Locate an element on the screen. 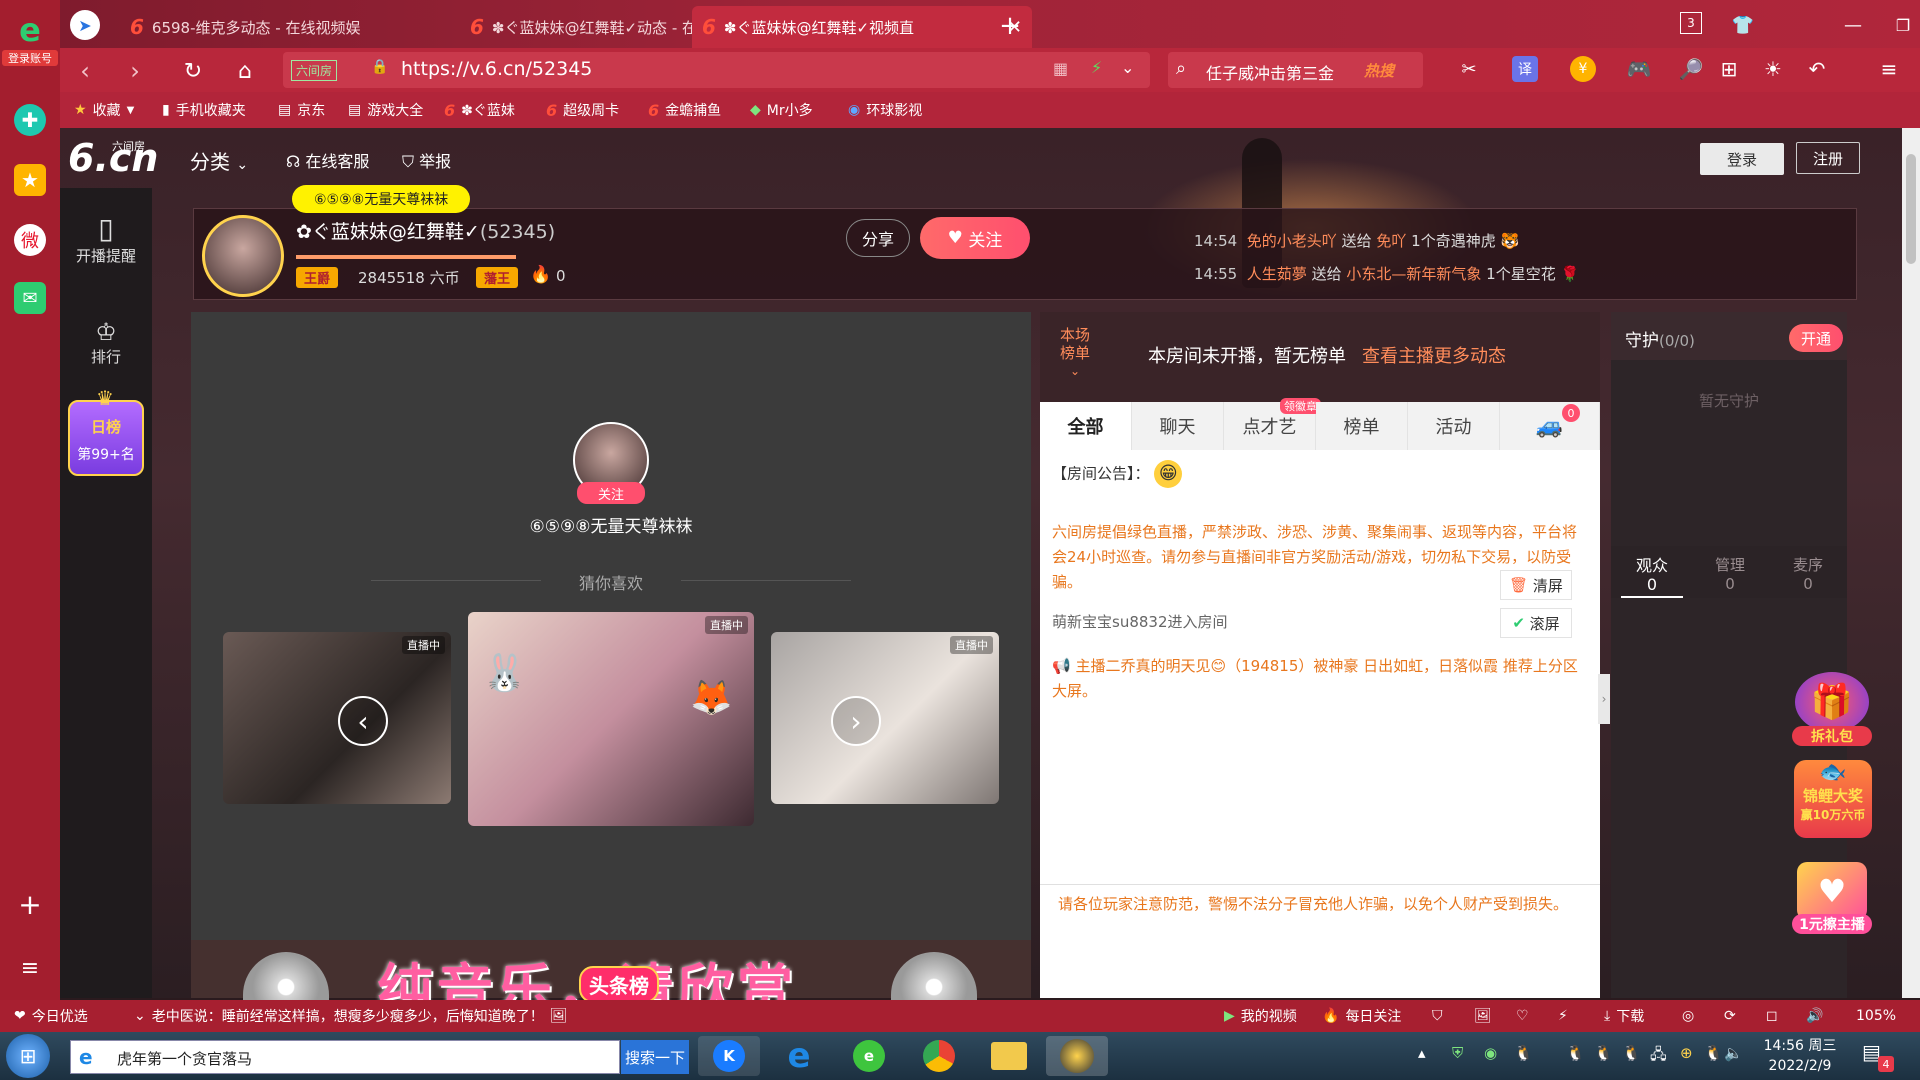 This screenshot has height=1080, width=1920. search-box: ⌕ 任子威冲击第三金 热搜 is located at coordinates (1295, 70).